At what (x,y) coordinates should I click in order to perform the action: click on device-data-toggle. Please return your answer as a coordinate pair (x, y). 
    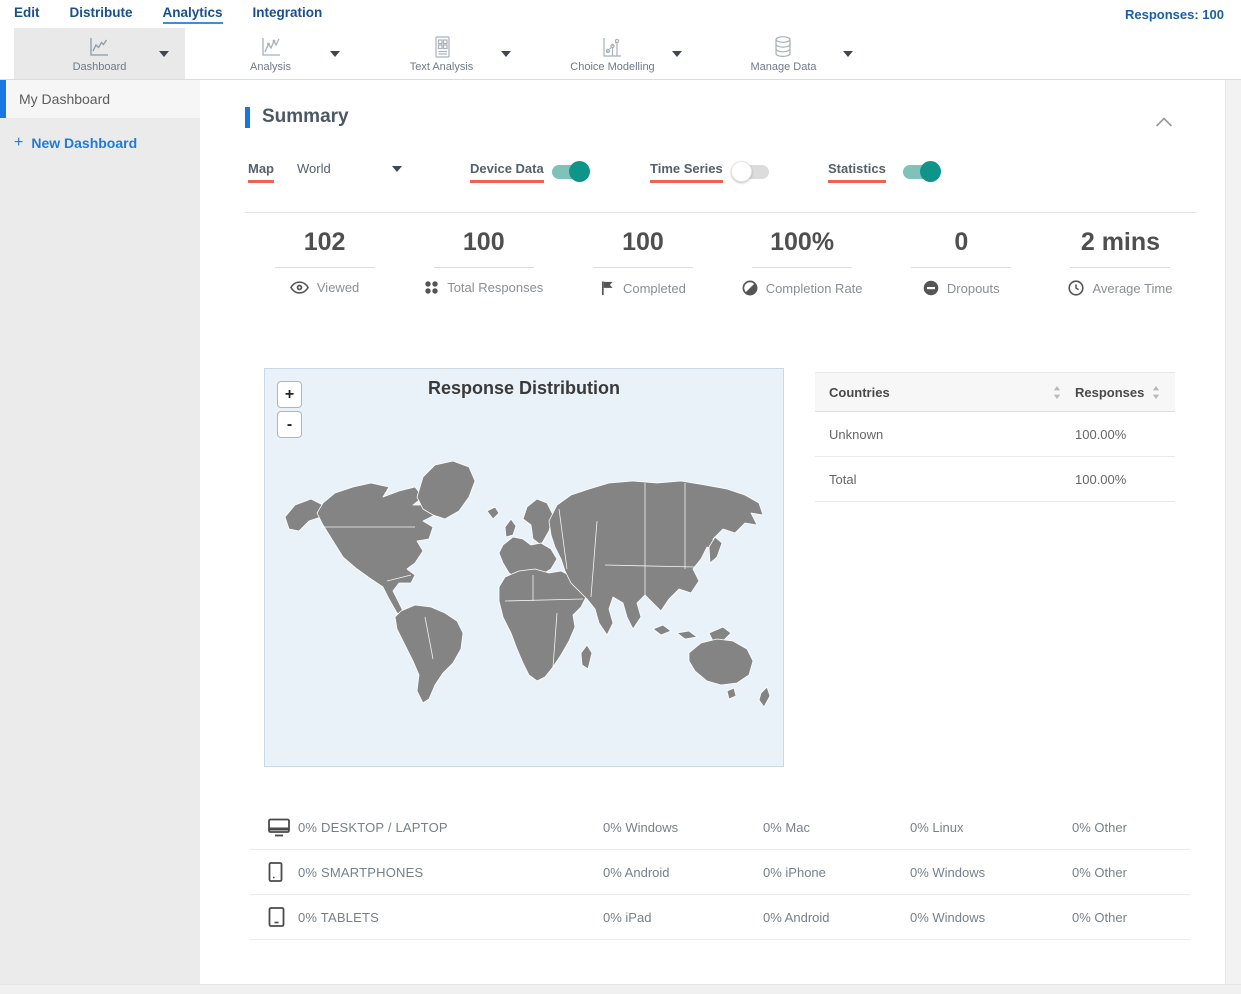
    Looking at the image, I should click on (571, 171).